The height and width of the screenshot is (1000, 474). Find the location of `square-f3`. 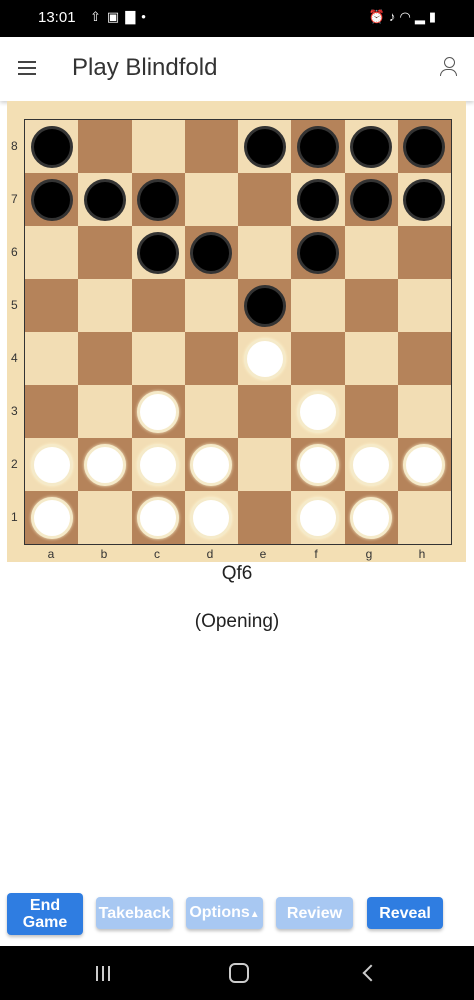

square-f3 is located at coordinates (318, 411).